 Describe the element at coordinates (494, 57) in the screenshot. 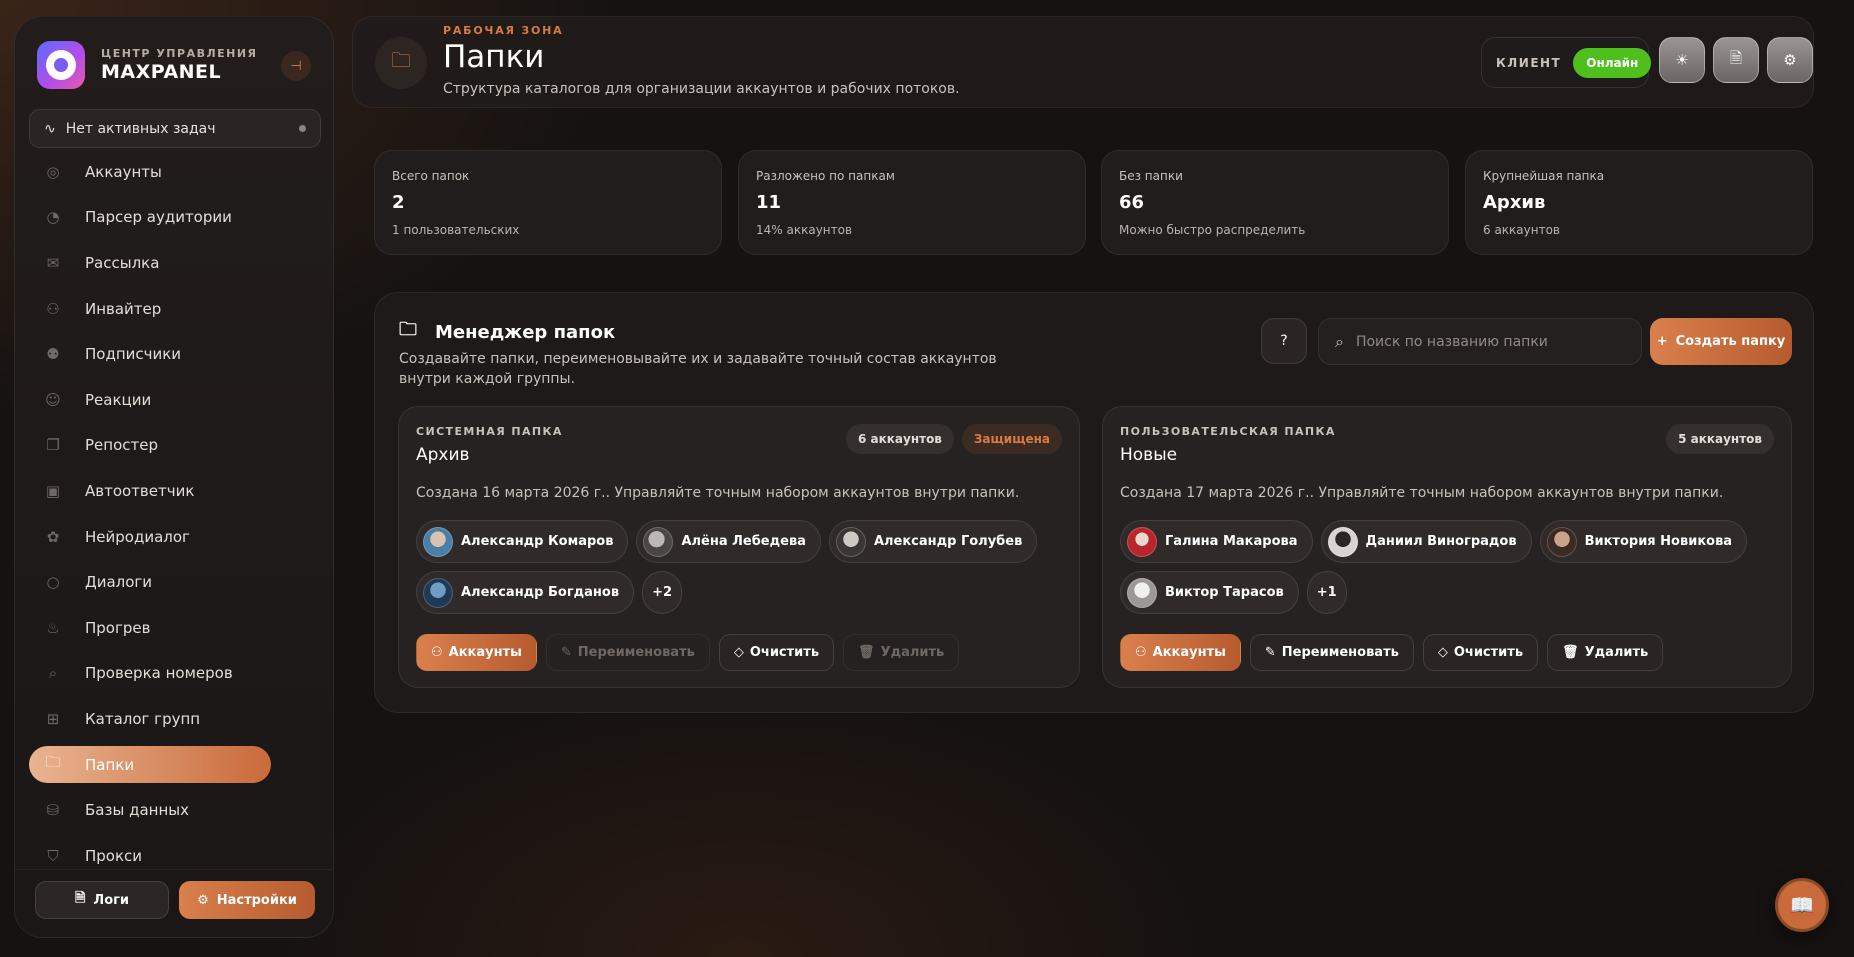

I see `page-title: Папки` at that location.